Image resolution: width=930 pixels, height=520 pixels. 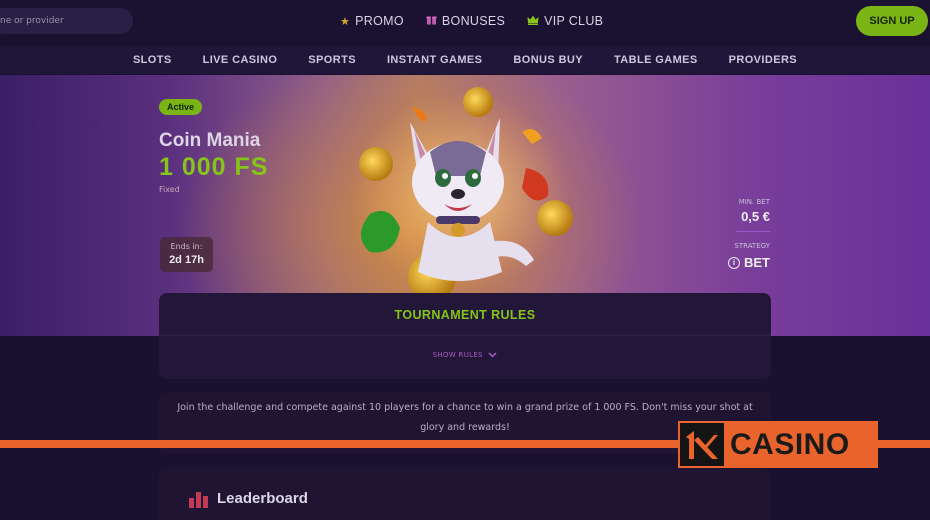 What do you see at coordinates (656, 60) in the screenshot?
I see `category-table-games: TABLE GAMES` at bounding box center [656, 60].